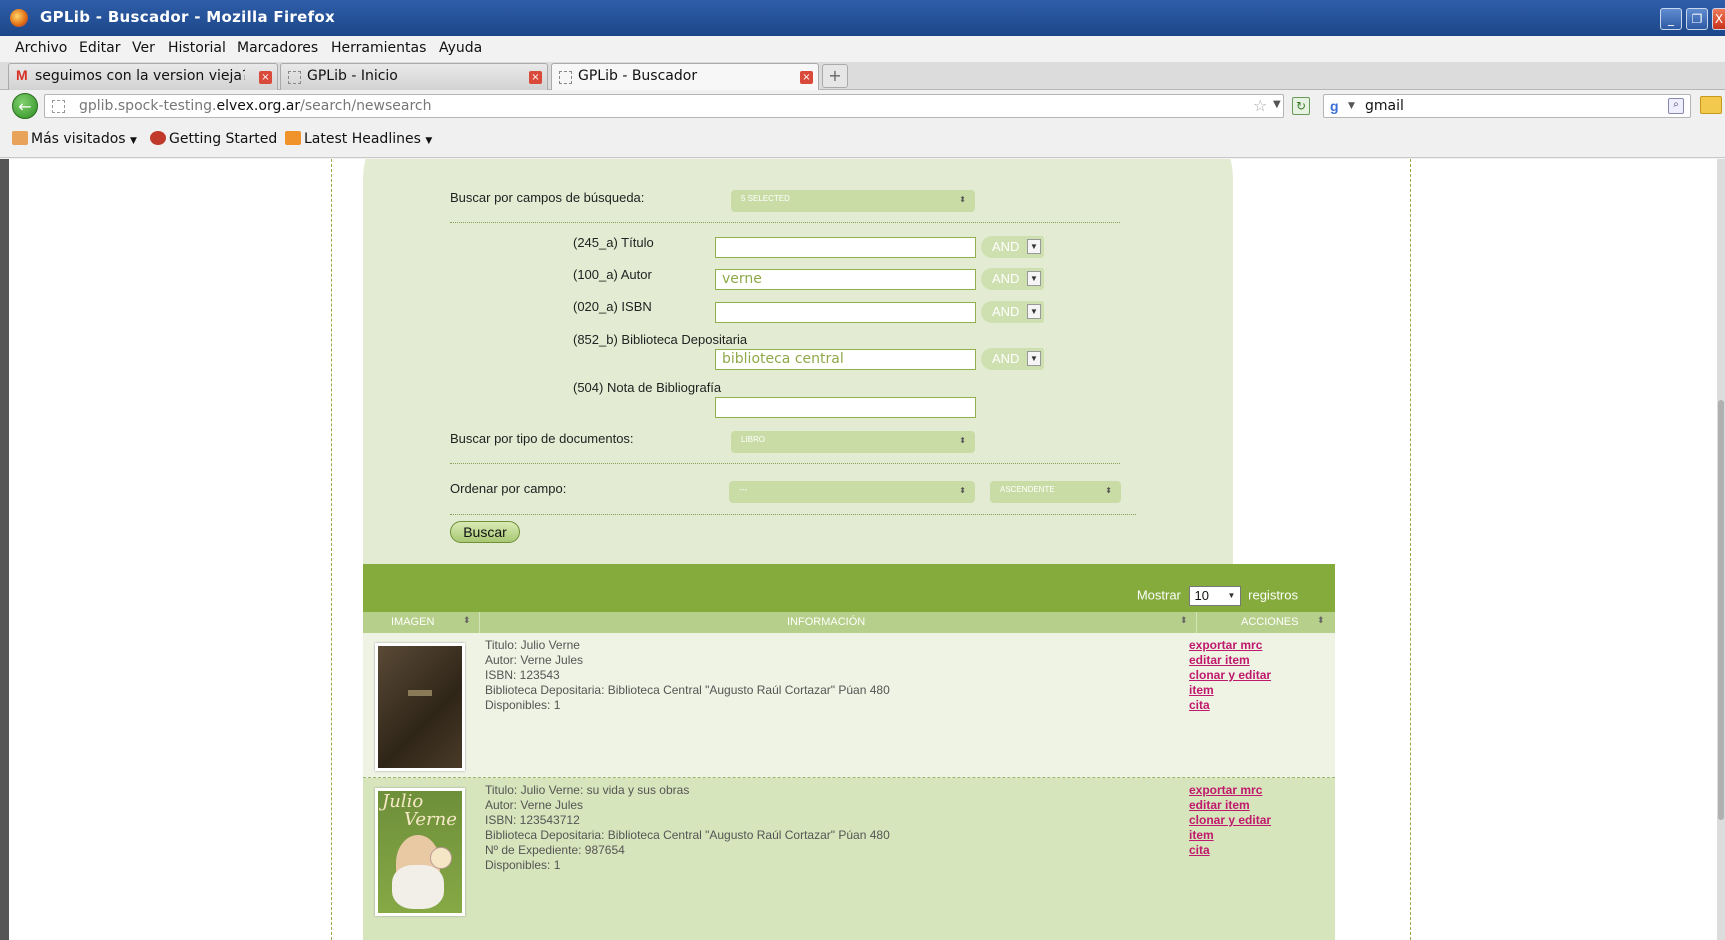 The width and height of the screenshot is (1725, 940). Describe the element at coordinates (587, 790) in the screenshot. I see `record-title: Titulo: Julio Verne: su vida y sus obras` at that location.